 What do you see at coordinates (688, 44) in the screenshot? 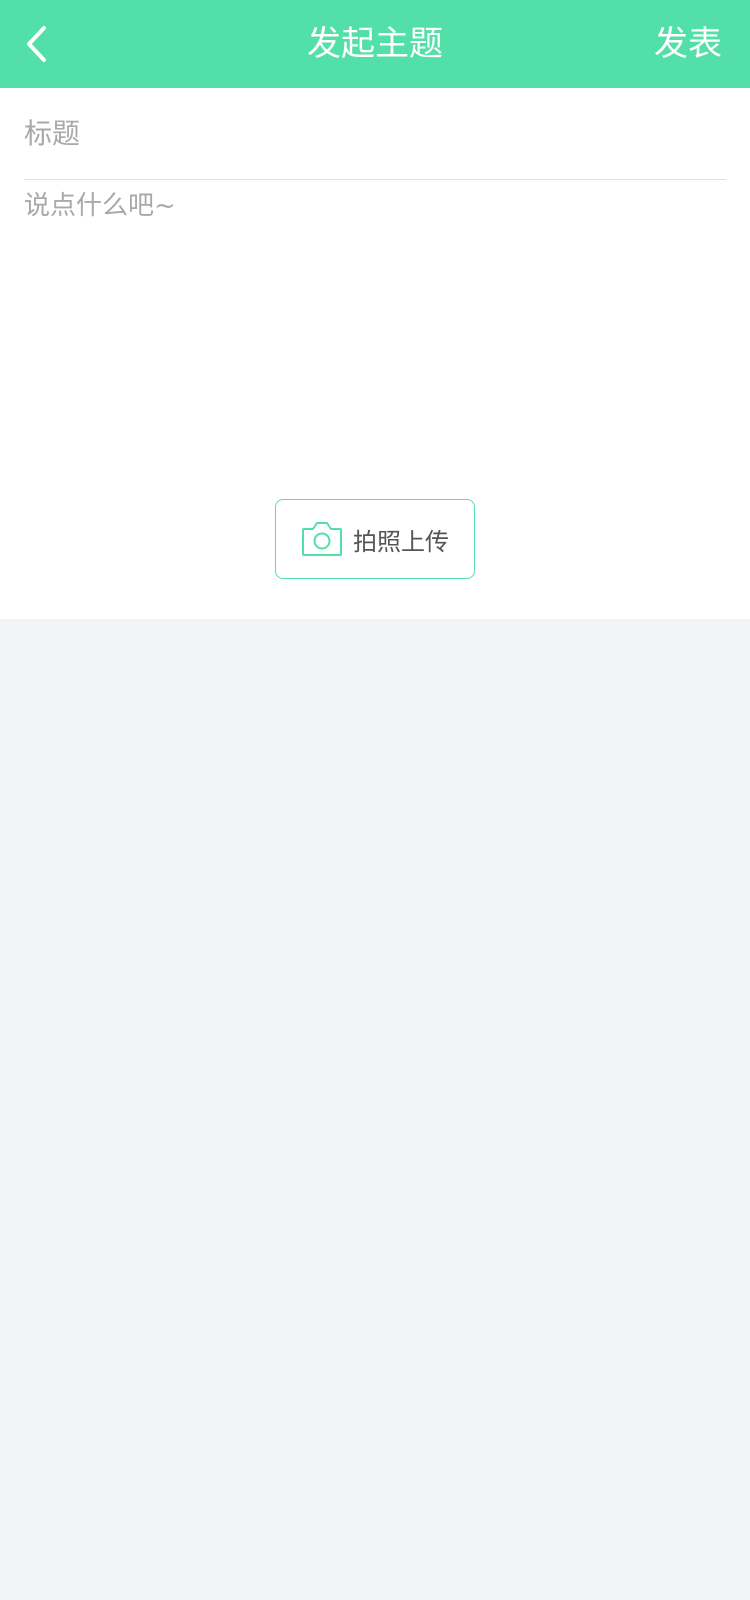
I see `publish-button: 发表` at bounding box center [688, 44].